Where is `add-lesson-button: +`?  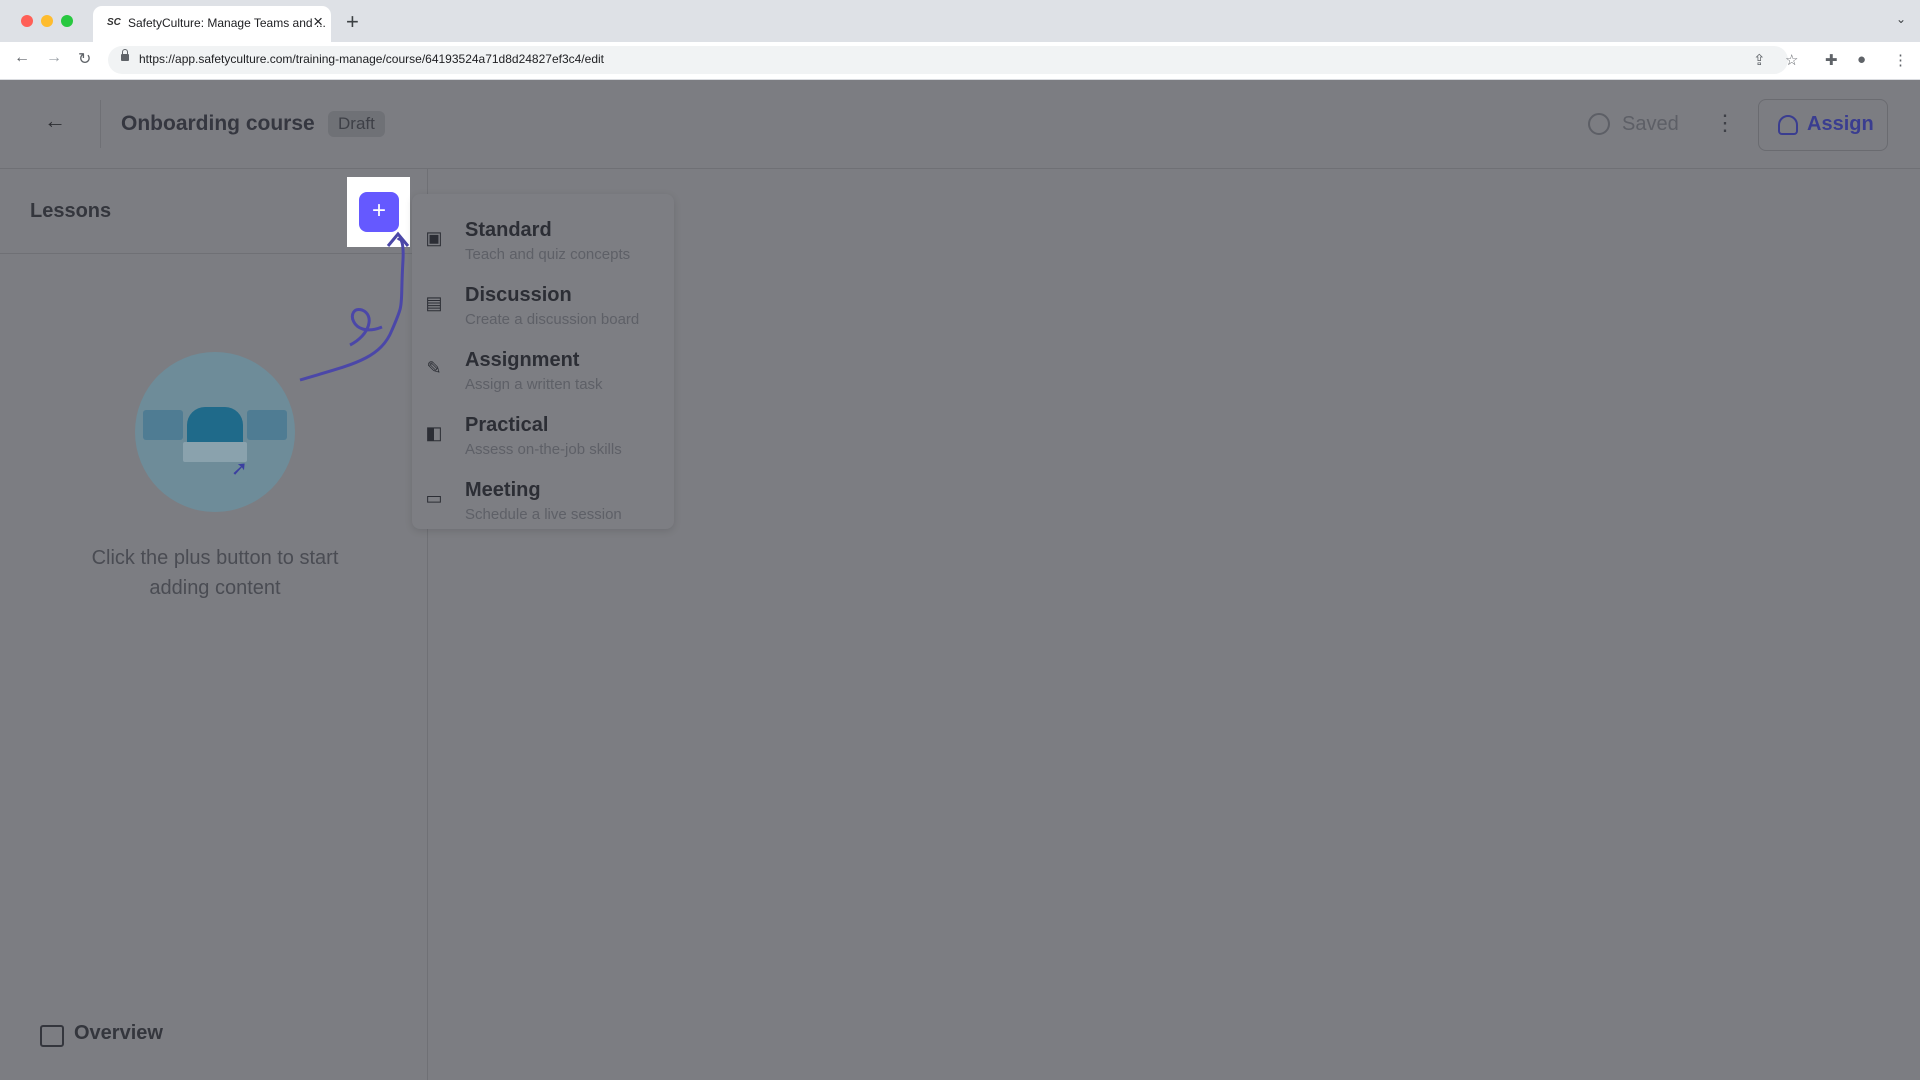
add-lesson-button: + is located at coordinates (379, 212).